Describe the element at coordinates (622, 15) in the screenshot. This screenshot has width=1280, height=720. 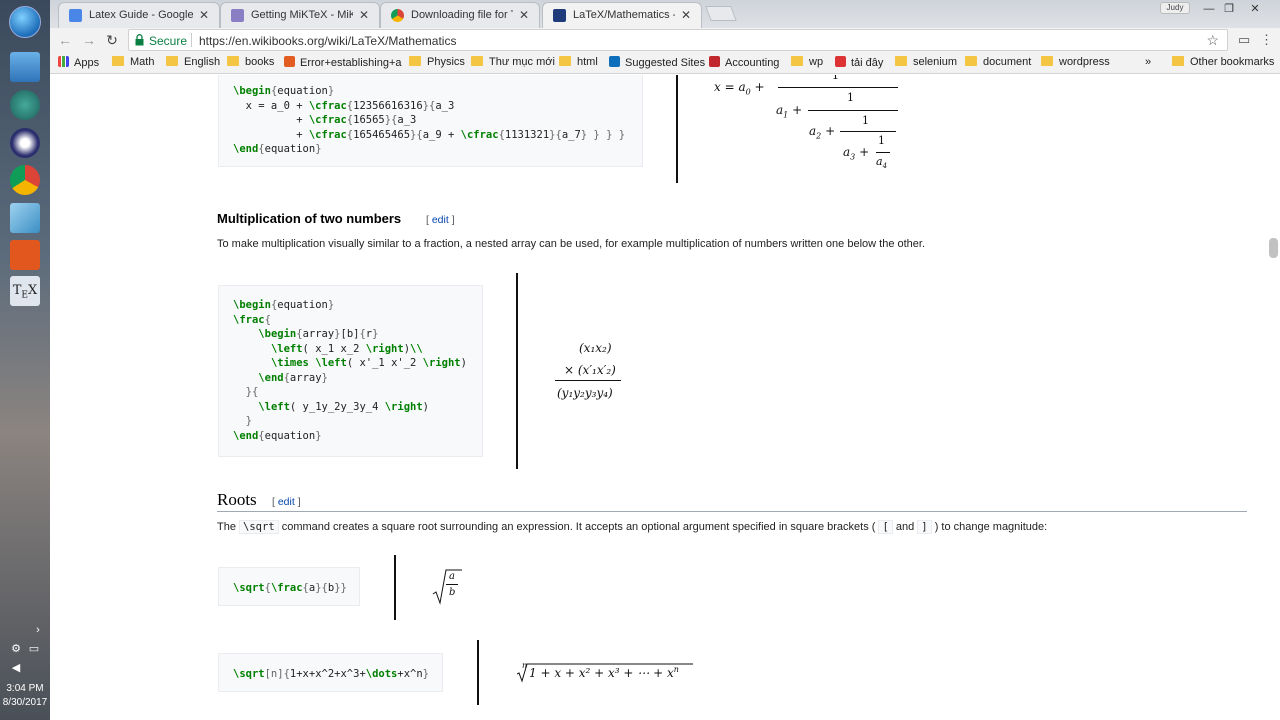
I see `tab-latex-mathematics: LaTeX/Mathematics - Wi ✕` at that location.